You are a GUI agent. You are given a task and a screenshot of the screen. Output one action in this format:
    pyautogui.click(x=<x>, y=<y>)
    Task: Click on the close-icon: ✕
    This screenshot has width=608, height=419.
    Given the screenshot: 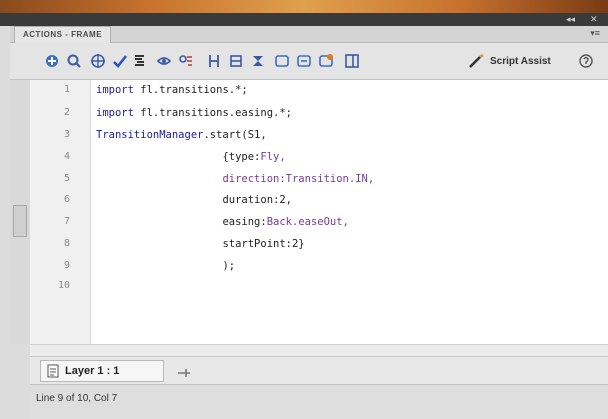 What is the action you would take?
    pyautogui.click(x=594, y=19)
    